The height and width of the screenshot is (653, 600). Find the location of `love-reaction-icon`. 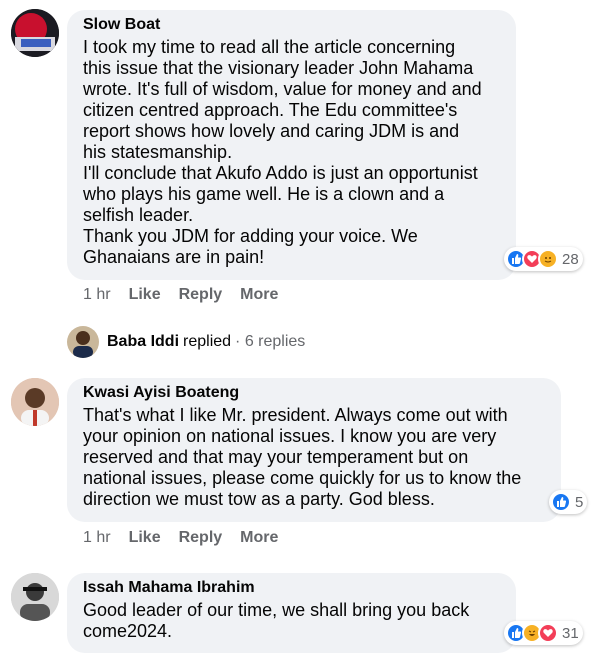

love-reaction-icon is located at coordinates (548, 633).